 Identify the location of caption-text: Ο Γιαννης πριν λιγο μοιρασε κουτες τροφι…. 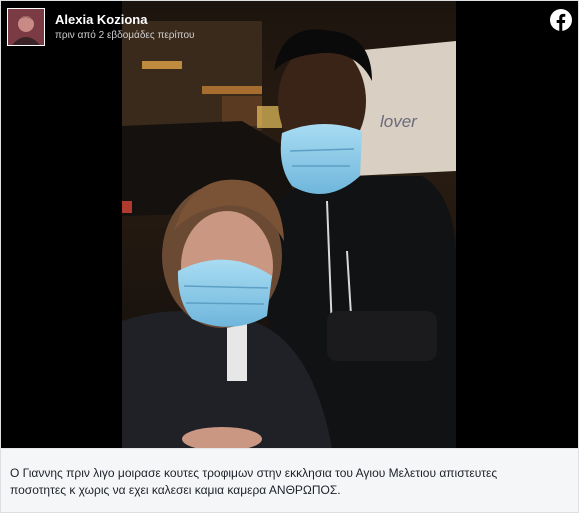
(254, 481).